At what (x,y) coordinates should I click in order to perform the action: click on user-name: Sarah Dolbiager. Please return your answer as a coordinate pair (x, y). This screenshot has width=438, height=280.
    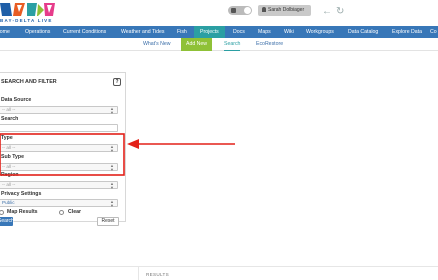
    Looking at the image, I should click on (286, 10).